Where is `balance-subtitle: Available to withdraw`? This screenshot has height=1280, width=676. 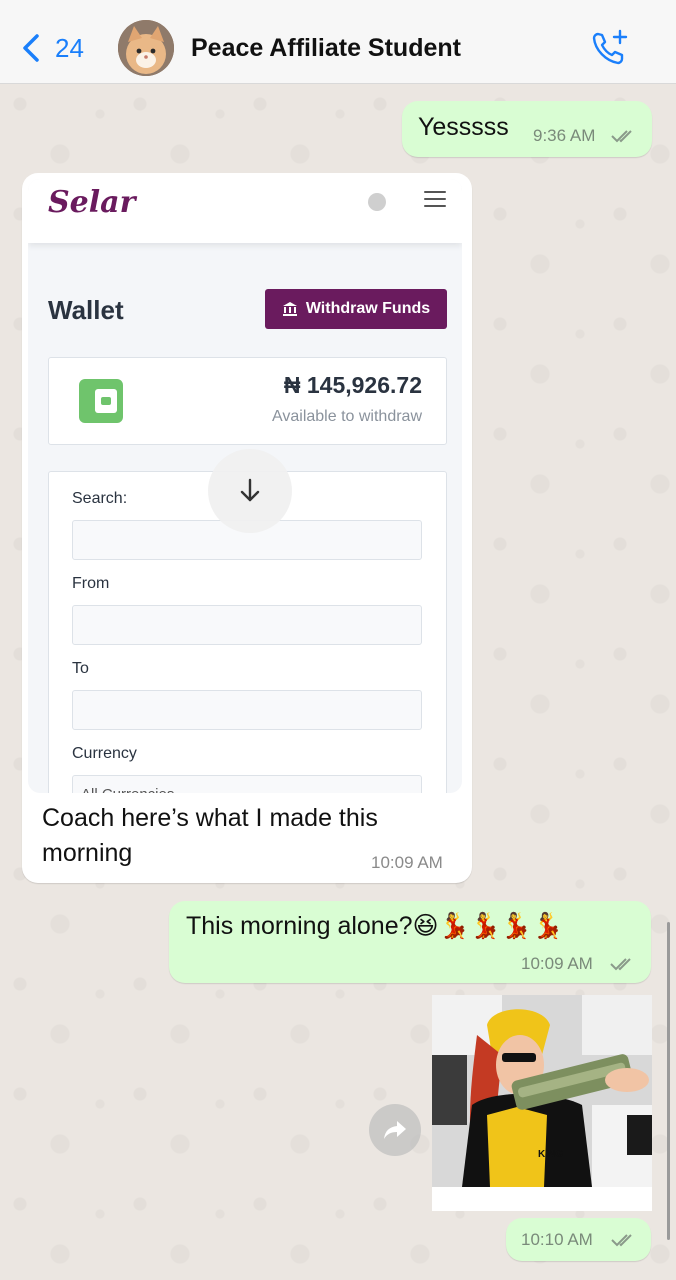
balance-subtitle: Available to withdraw is located at coordinates (346, 416).